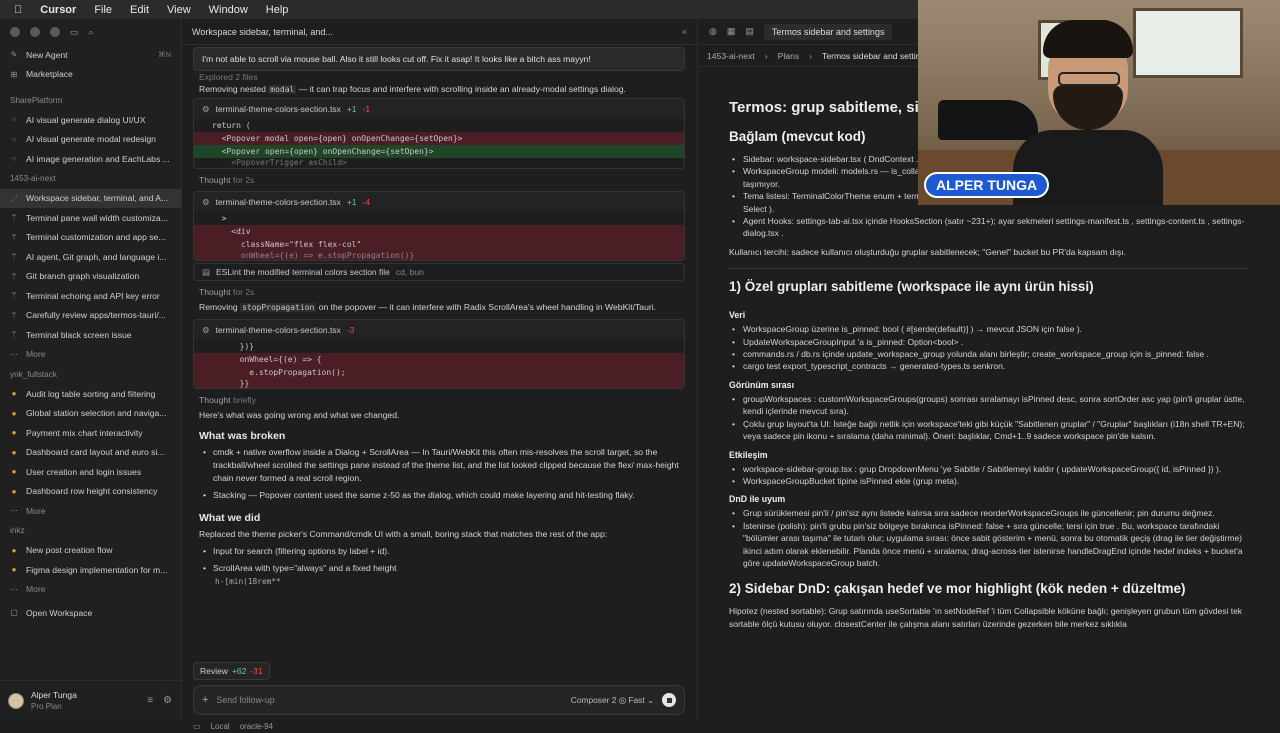 The width and height of the screenshot is (1280, 733). I want to click on close-icon: ×, so click(684, 32).